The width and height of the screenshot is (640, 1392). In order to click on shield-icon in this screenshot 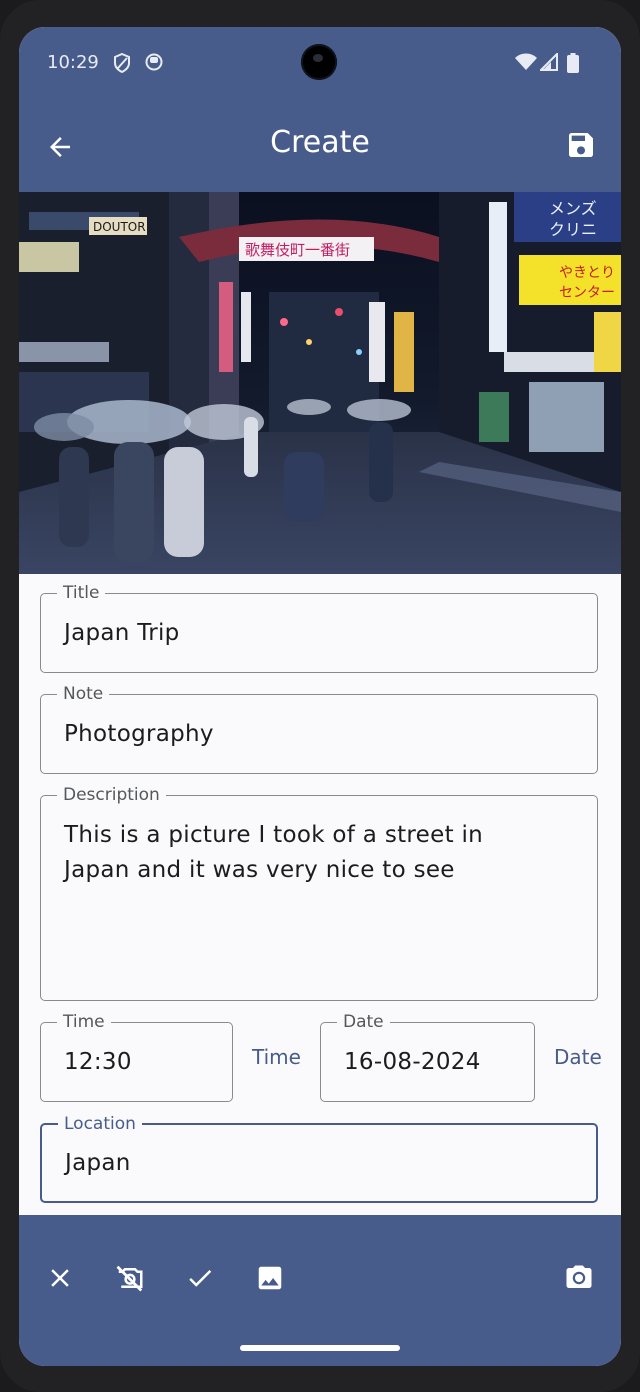, I will do `click(122, 63)`.